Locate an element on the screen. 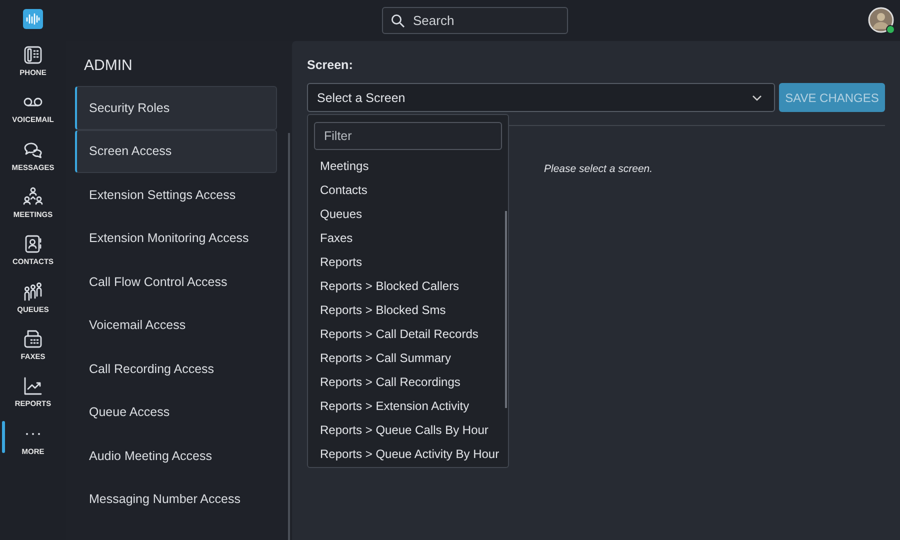 The image size is (900, 540). dropdown-option: Reports is located at coordinates (408, 262).